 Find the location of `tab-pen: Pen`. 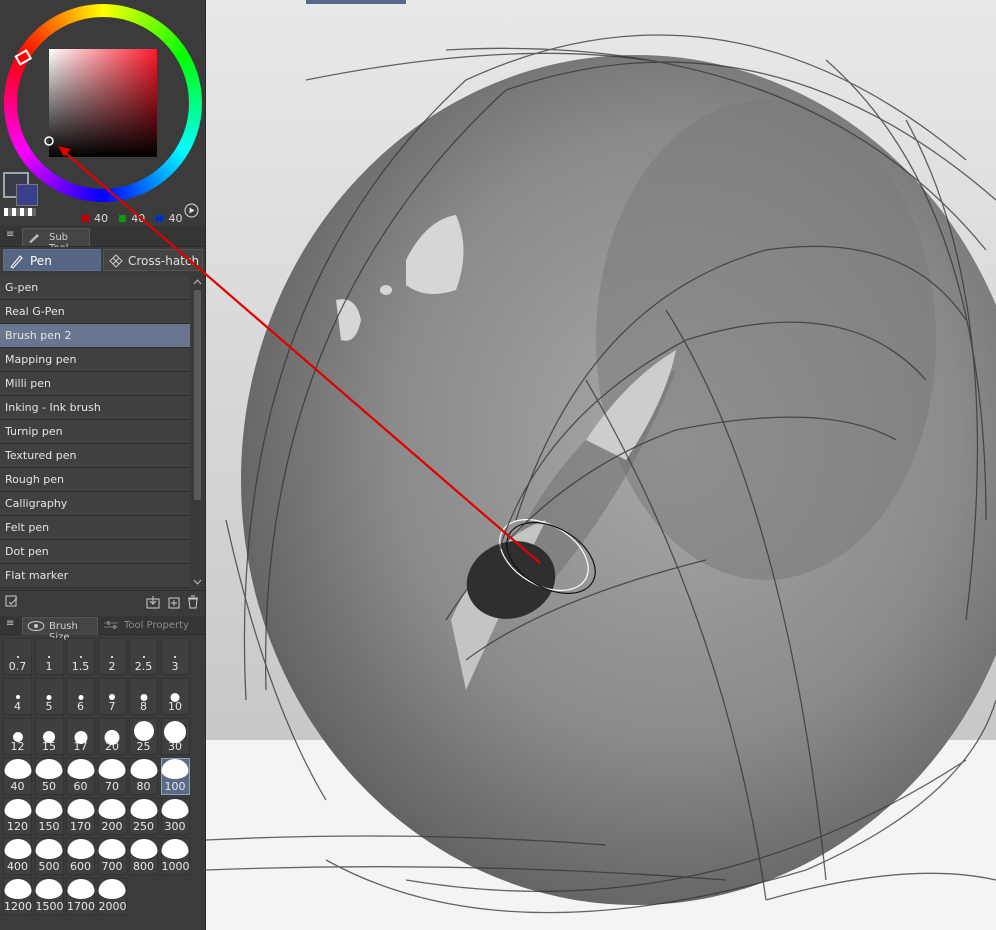

tab-pen: Pen is located at coordinates (52, 260).